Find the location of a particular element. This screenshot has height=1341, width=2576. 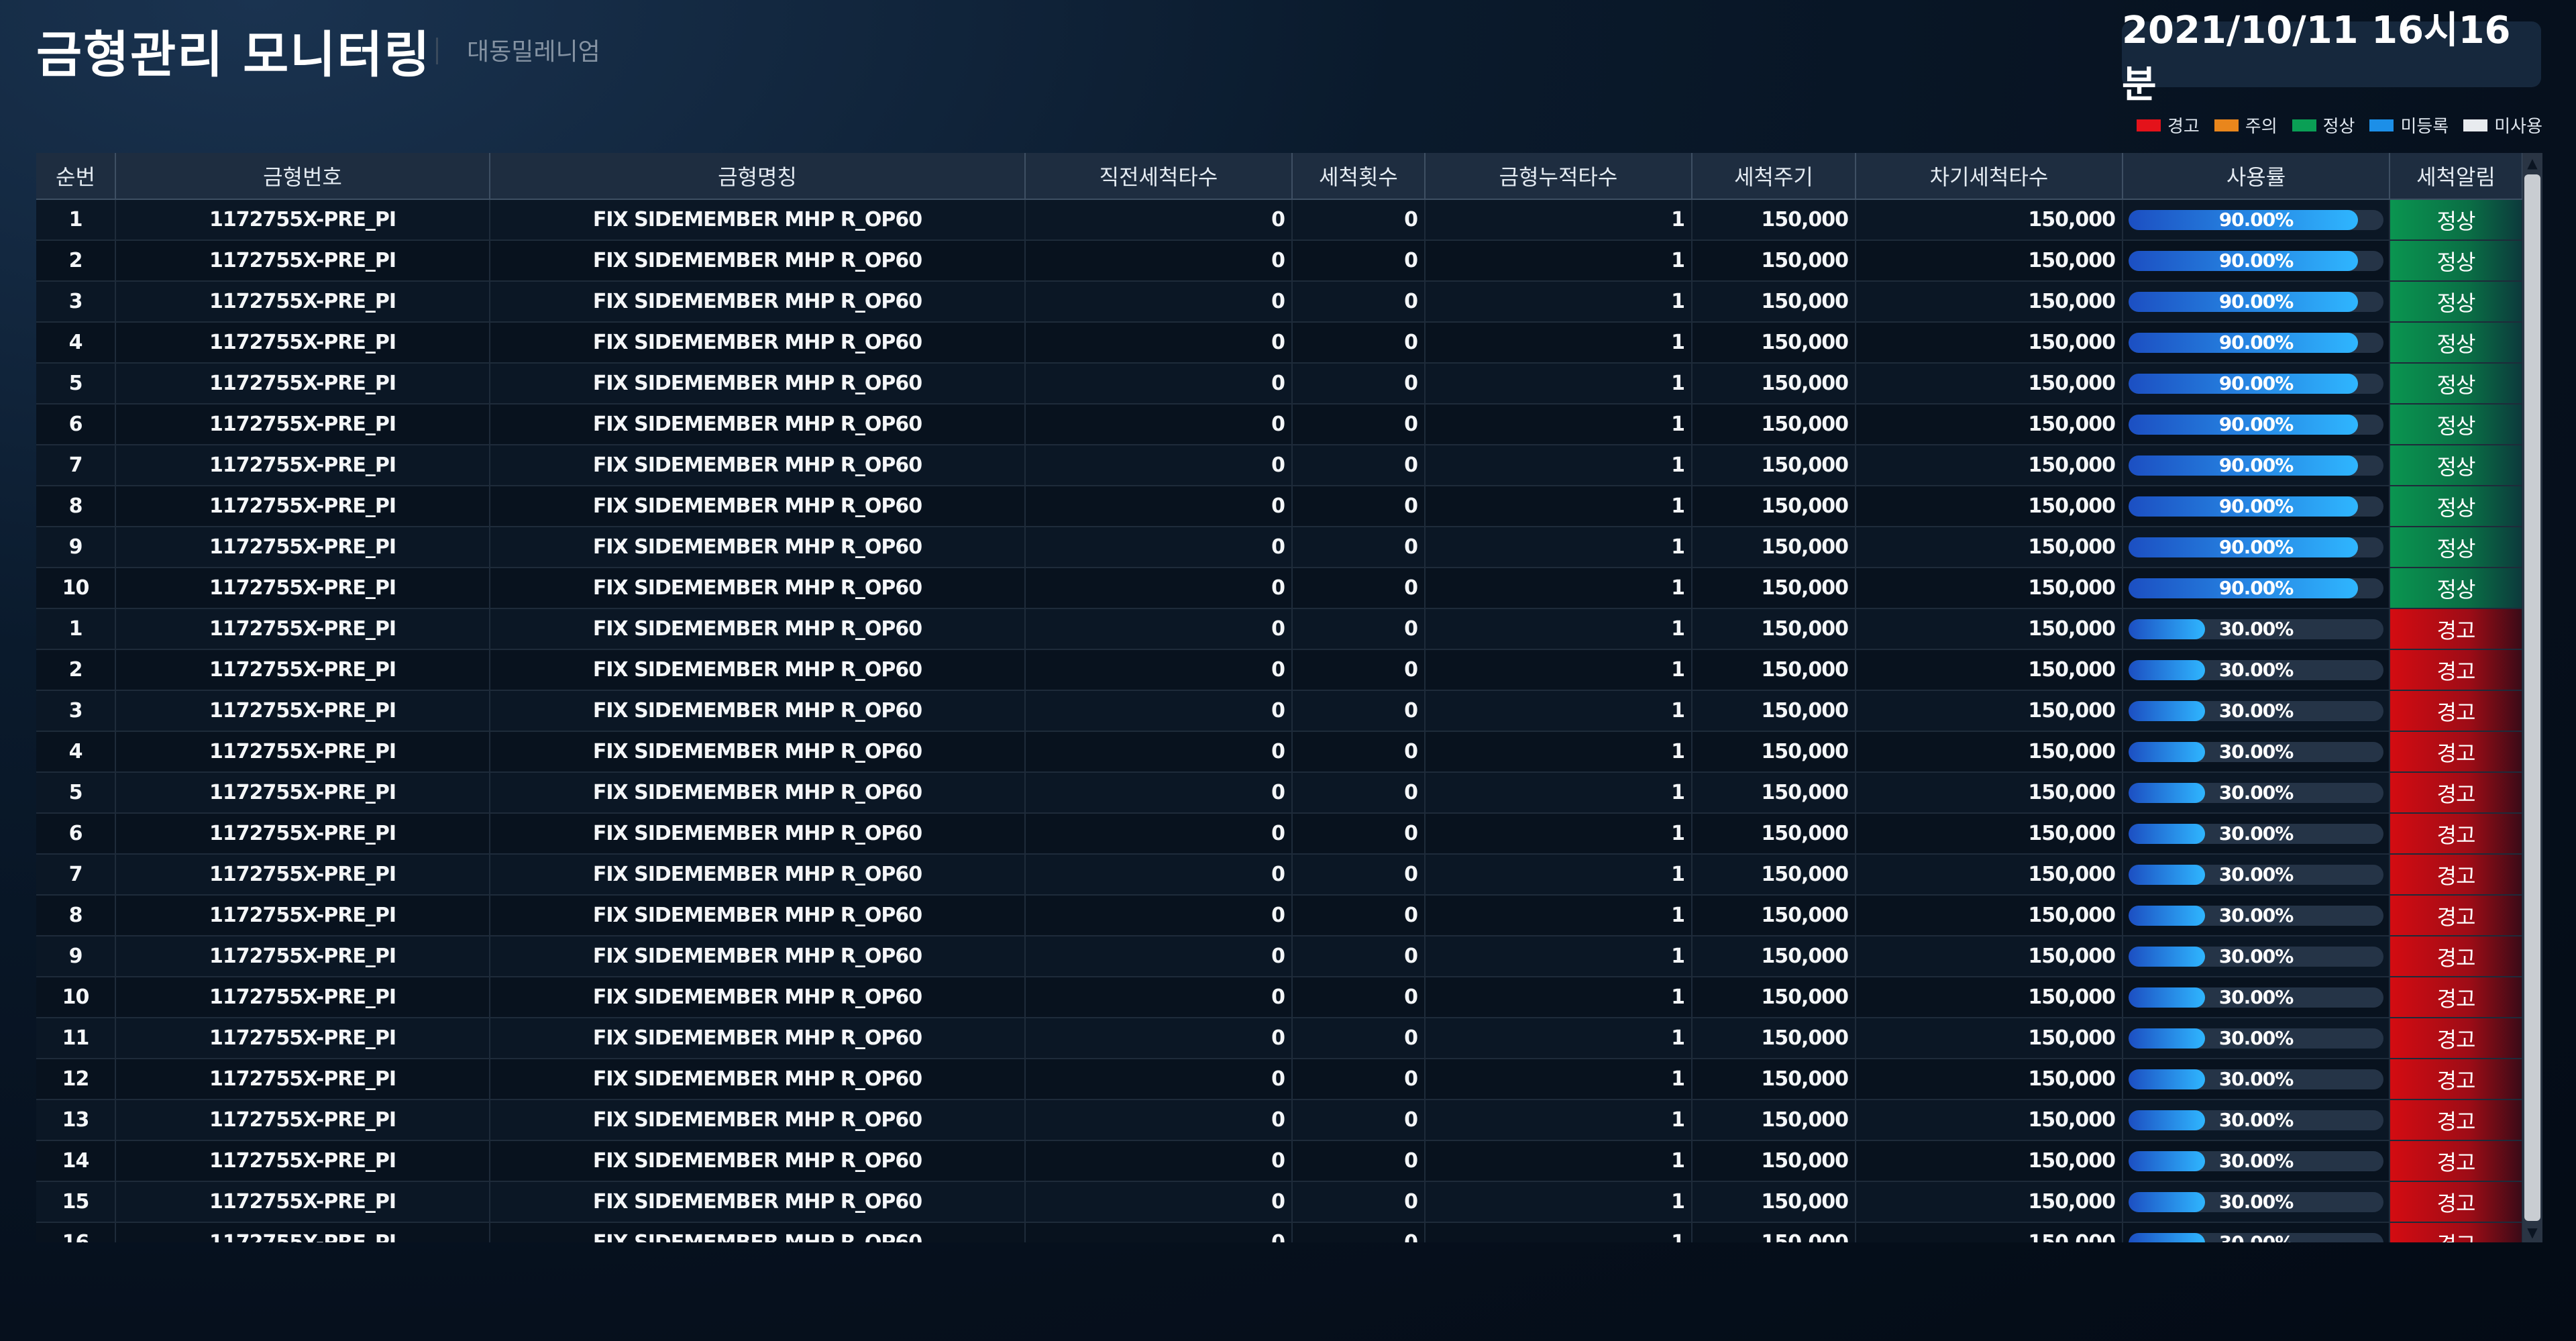

datetime-display: 2021/10/11 16시16분 is located at coordinates (2331, 58).